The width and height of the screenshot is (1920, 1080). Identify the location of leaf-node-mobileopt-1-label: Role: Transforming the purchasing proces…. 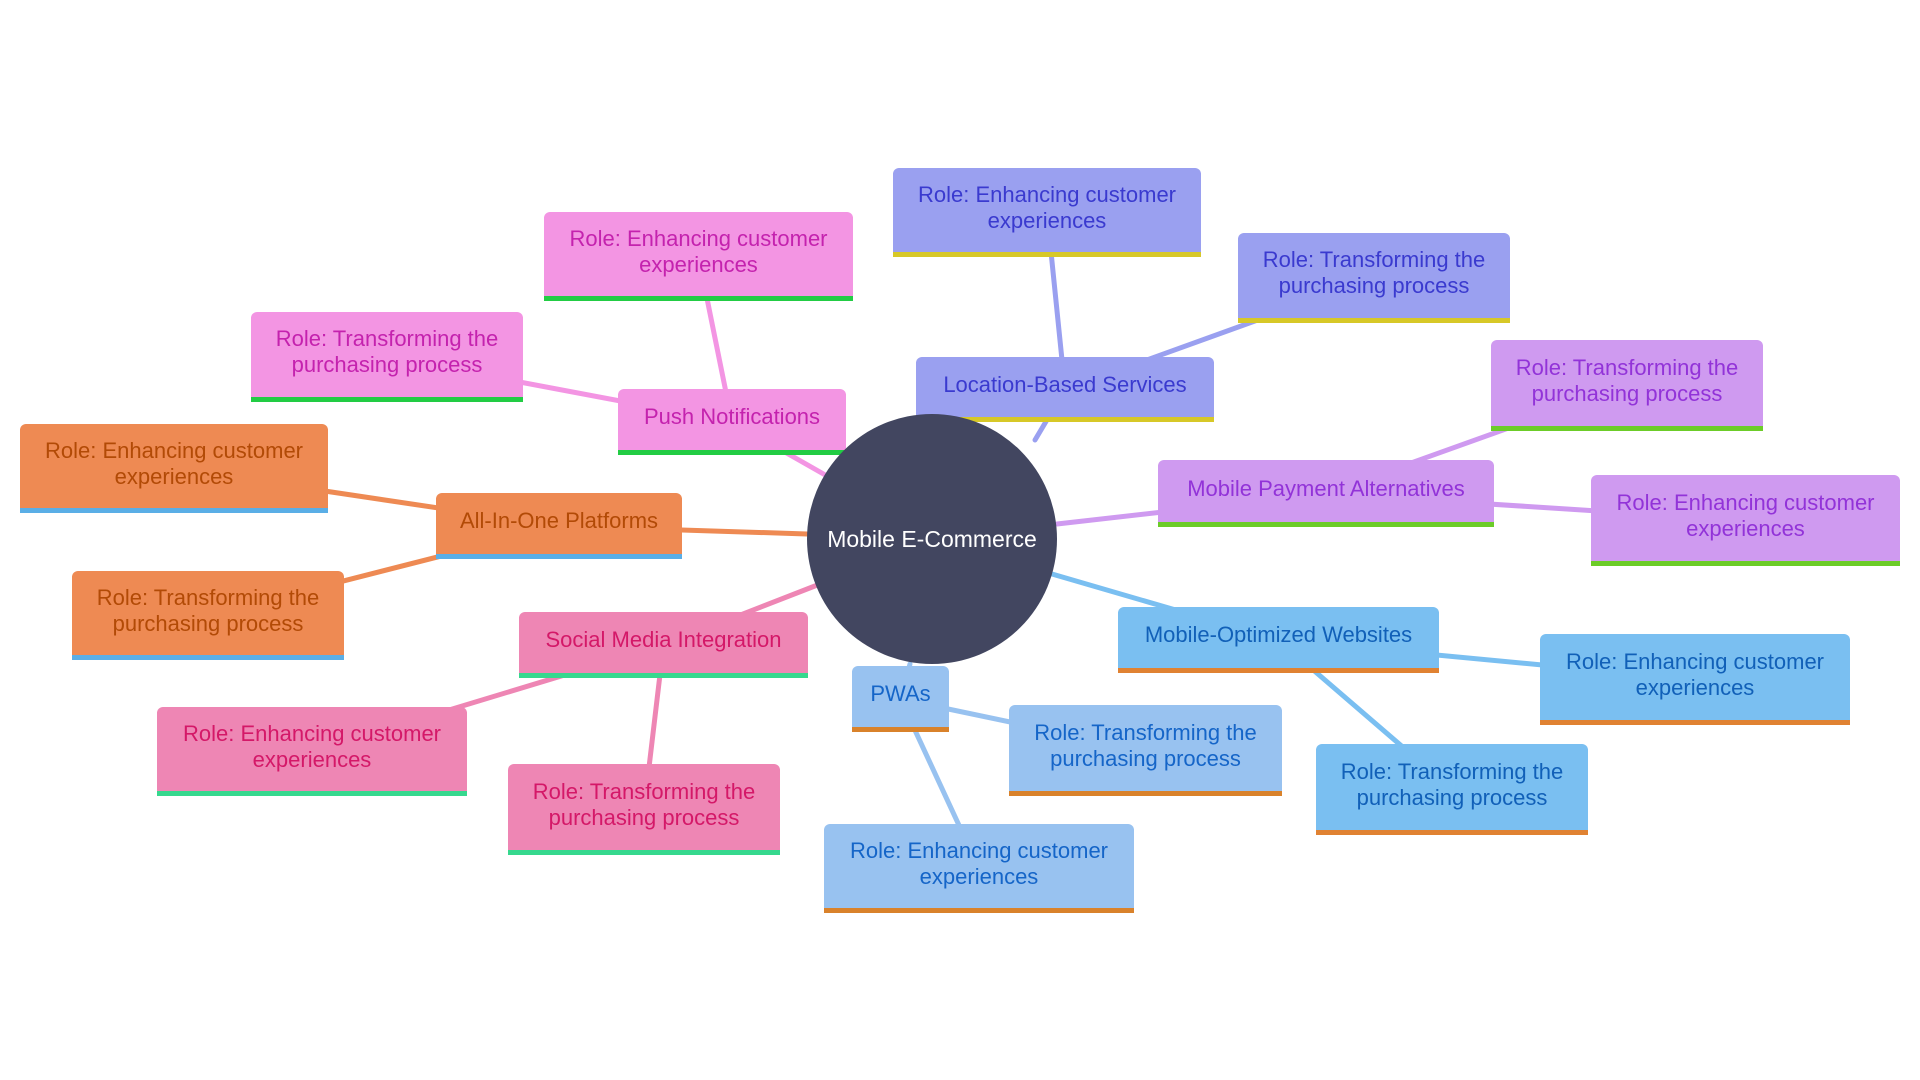
(1452, 784).